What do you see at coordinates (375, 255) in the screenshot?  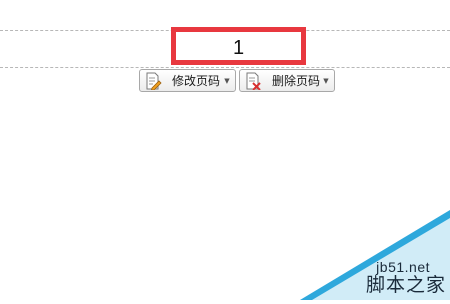 I see `watermark-logo: jb51.net 脚本之家` at bounding box center [375, 255].